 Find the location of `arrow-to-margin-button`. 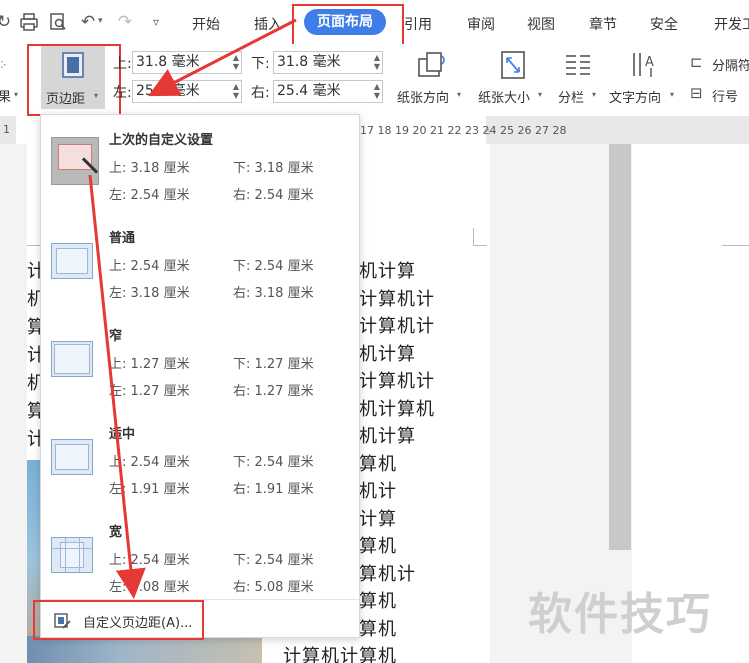

arrow-to-margin-button is located at coordinates (222, 57).